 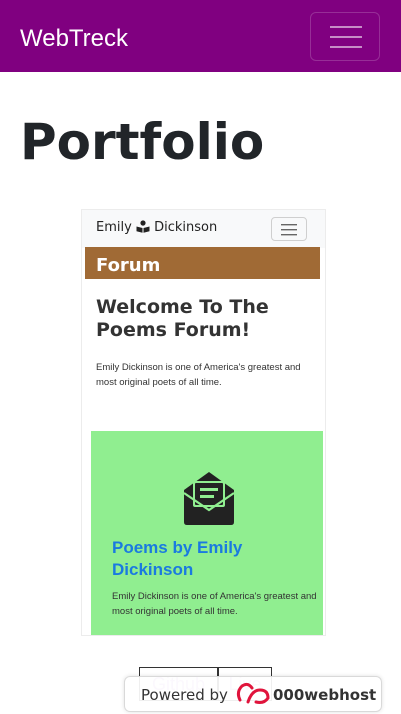 What do you see at coordinates (128, 265) in the screenshot?
I see `preview-forum-label: Forum` at bounding box center [128, 265].